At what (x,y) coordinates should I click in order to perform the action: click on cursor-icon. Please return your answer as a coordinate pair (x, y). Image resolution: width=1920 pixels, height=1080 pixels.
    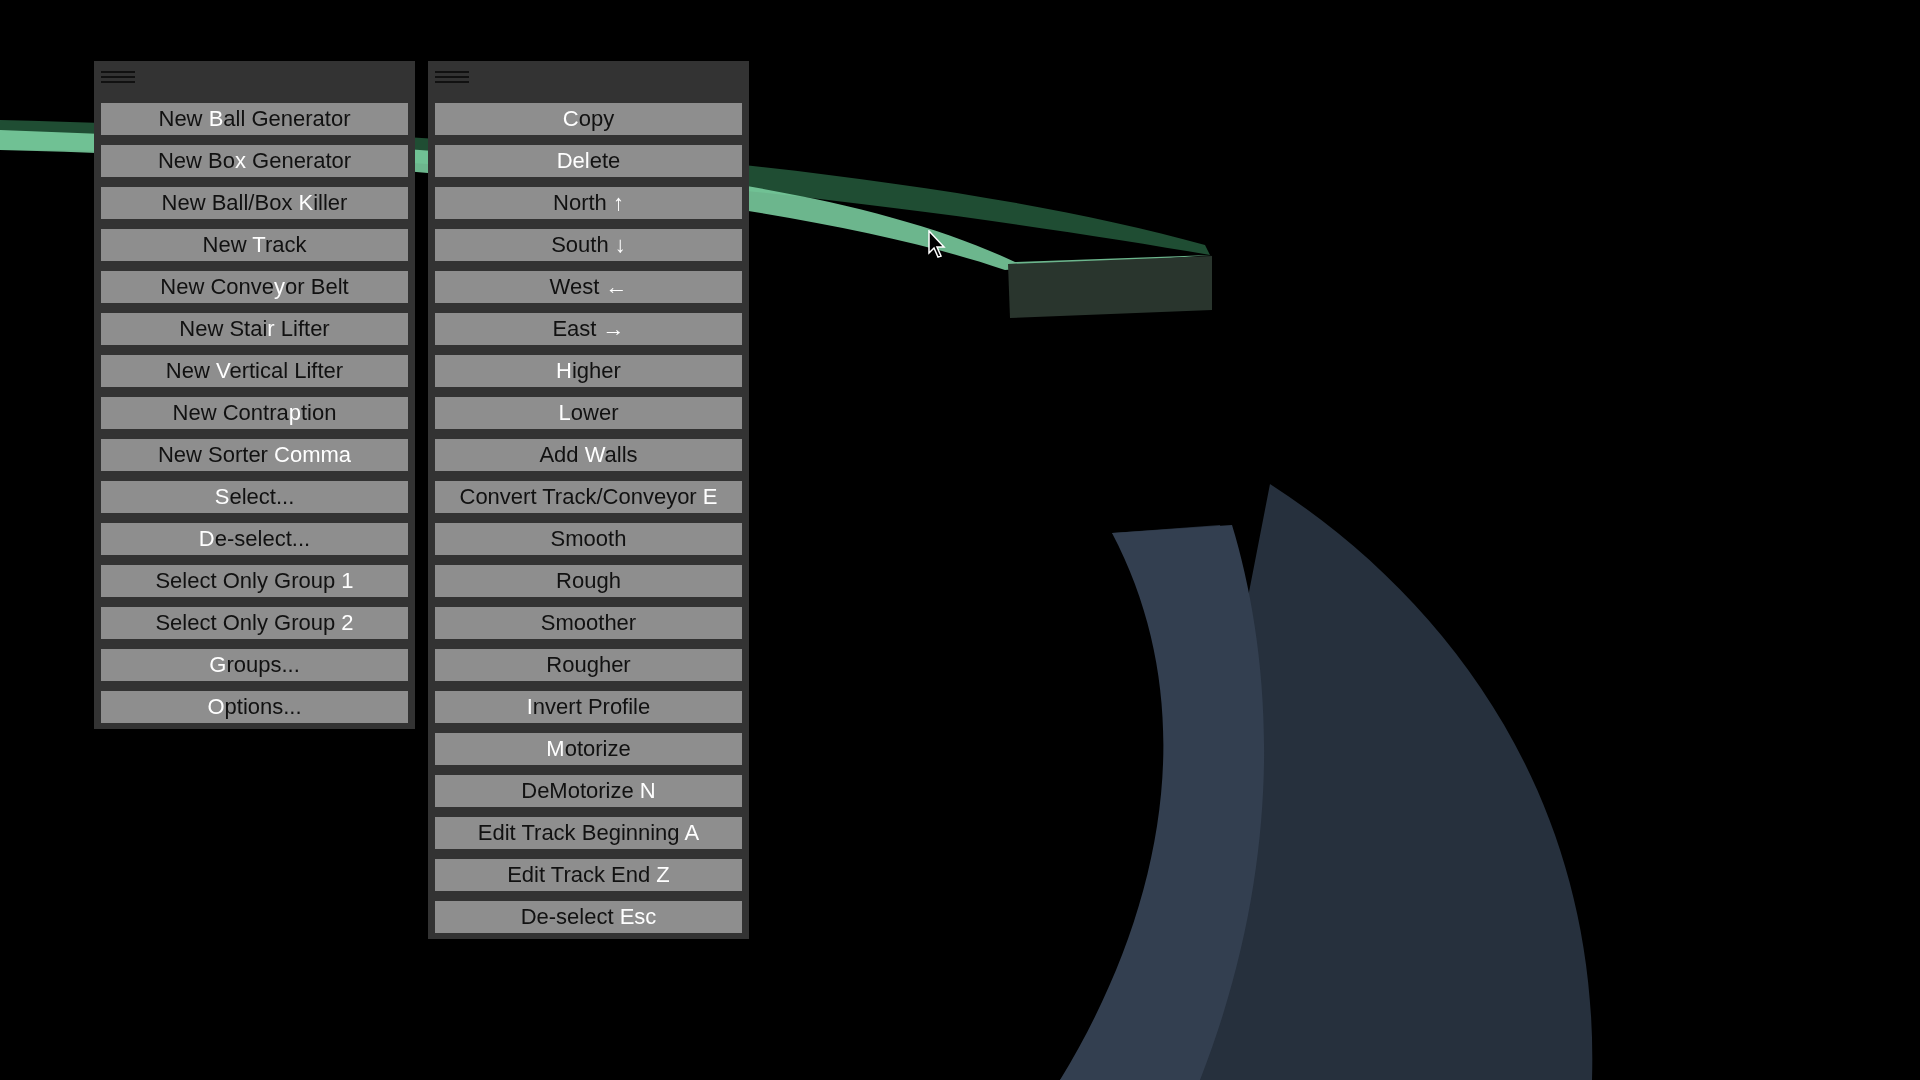
    Looking at the image, I should click on (938, 245).